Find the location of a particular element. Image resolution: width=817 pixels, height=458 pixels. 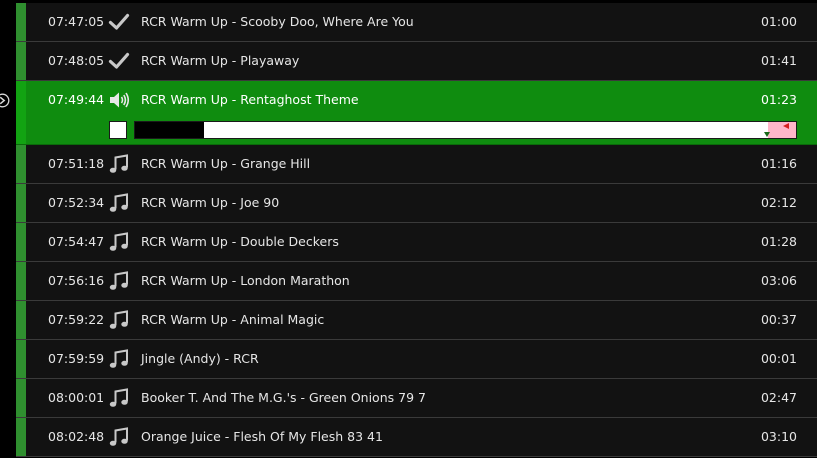

track-title: RCR Warm Up - Rentaghost Theme is located at coordinates (250, 99).